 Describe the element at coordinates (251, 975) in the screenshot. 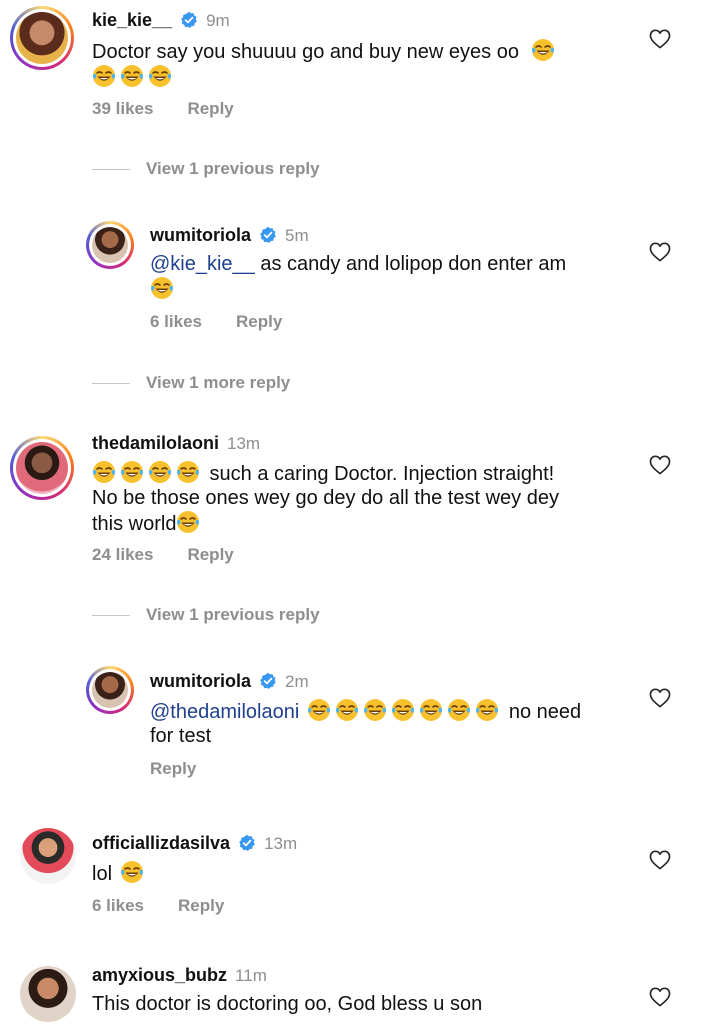

I see `comment-time: 11m` at that location.